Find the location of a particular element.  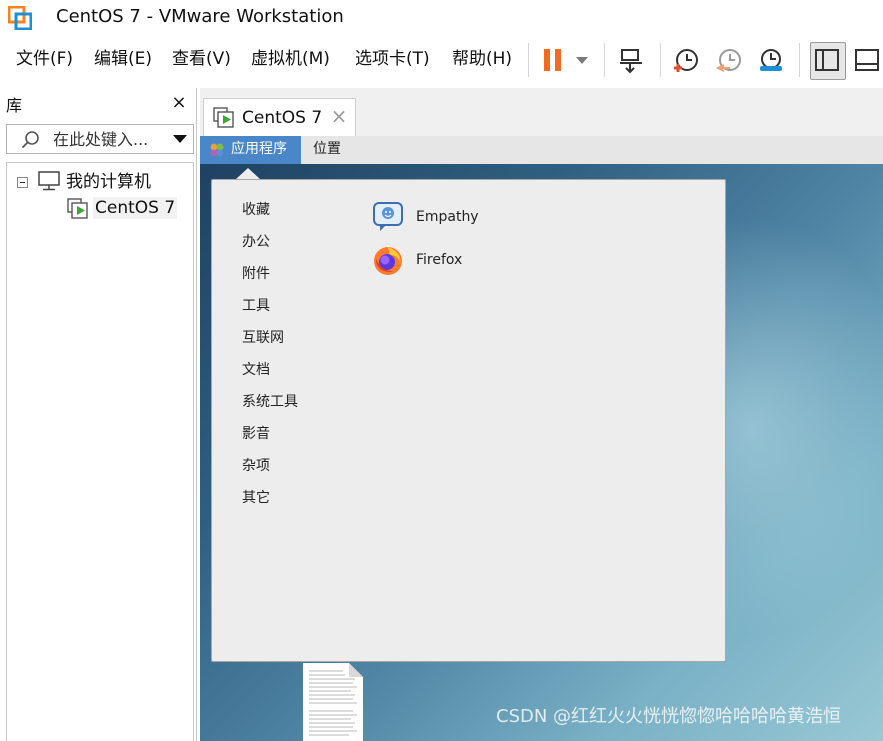

tab-centos: CentOS 7 × is located at coordinates (279, 117).